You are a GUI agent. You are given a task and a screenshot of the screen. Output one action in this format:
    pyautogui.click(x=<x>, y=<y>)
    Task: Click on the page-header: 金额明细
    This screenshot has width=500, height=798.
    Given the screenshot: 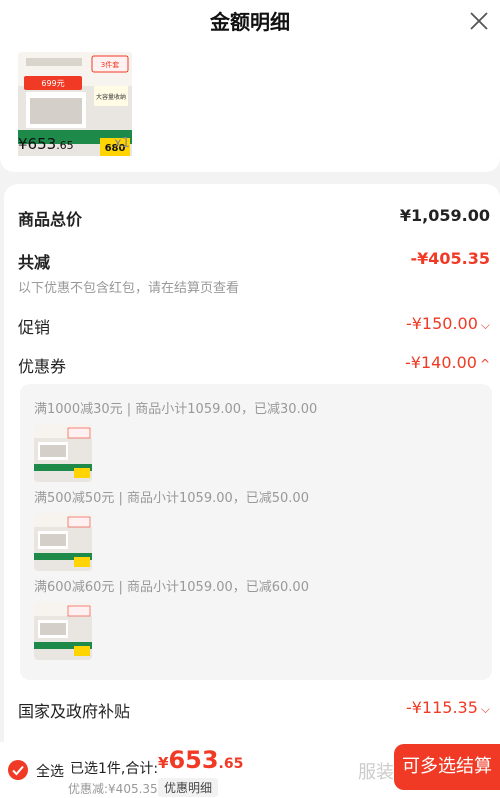 What is the action you would take?
    pyautogui.click(x=250, y=22)
    